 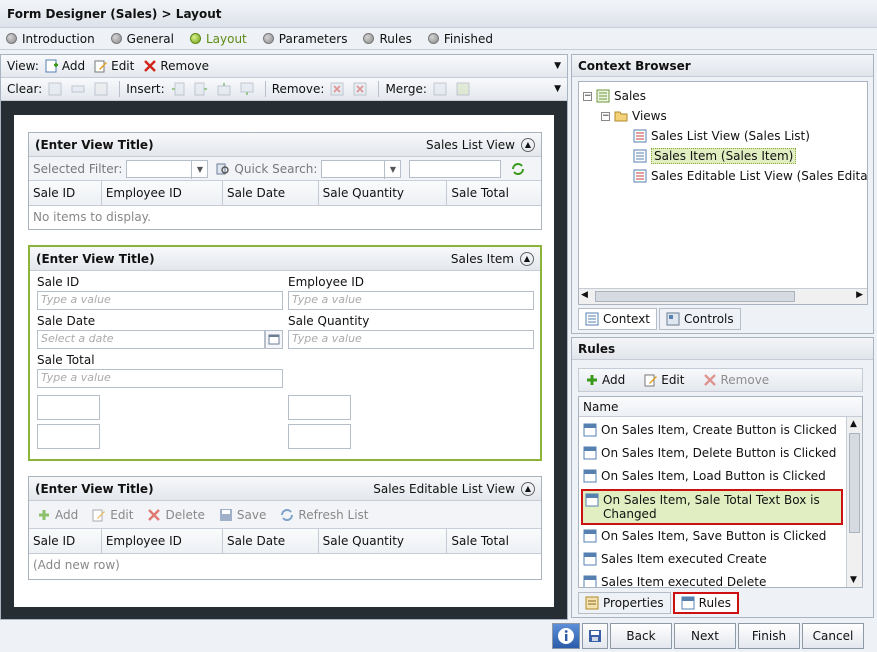 I want to click on sale-id-input: Type a value, so click(x=160, y=300).